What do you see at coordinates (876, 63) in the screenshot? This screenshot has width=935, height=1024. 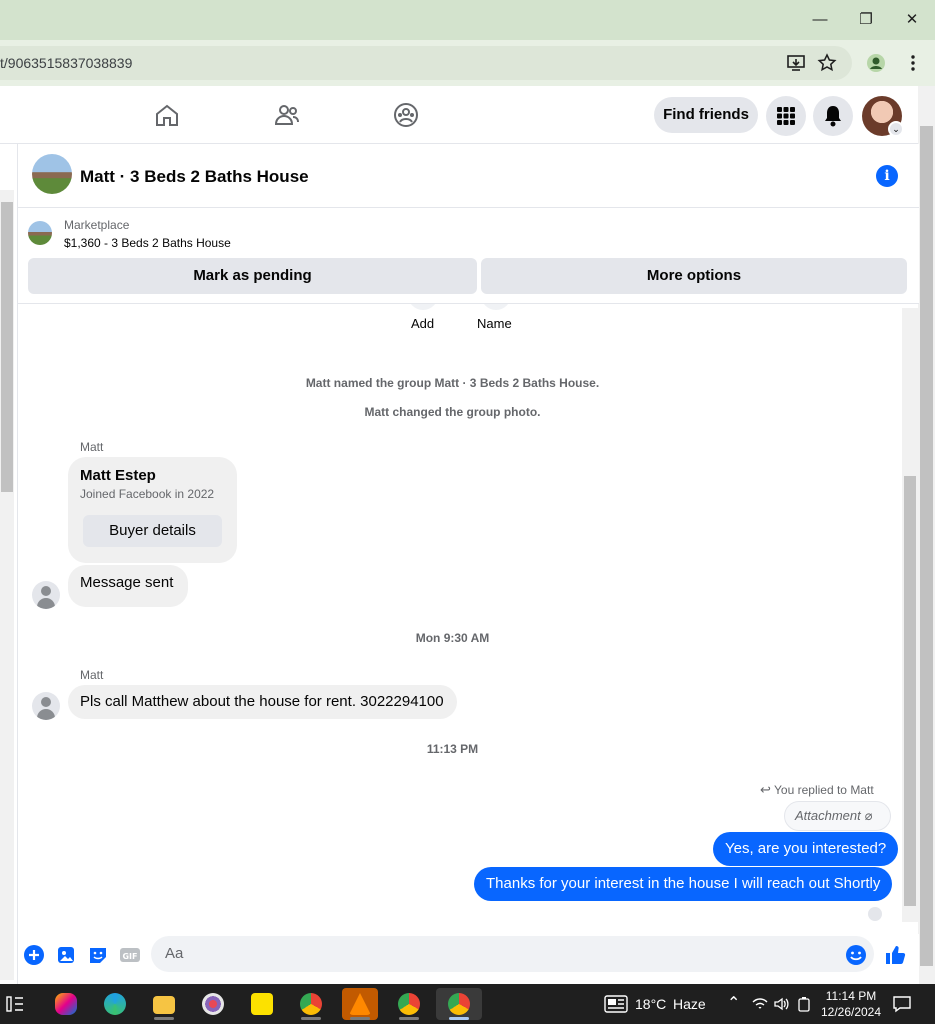 I see `profile-icon` at bounding box center [876, 63].